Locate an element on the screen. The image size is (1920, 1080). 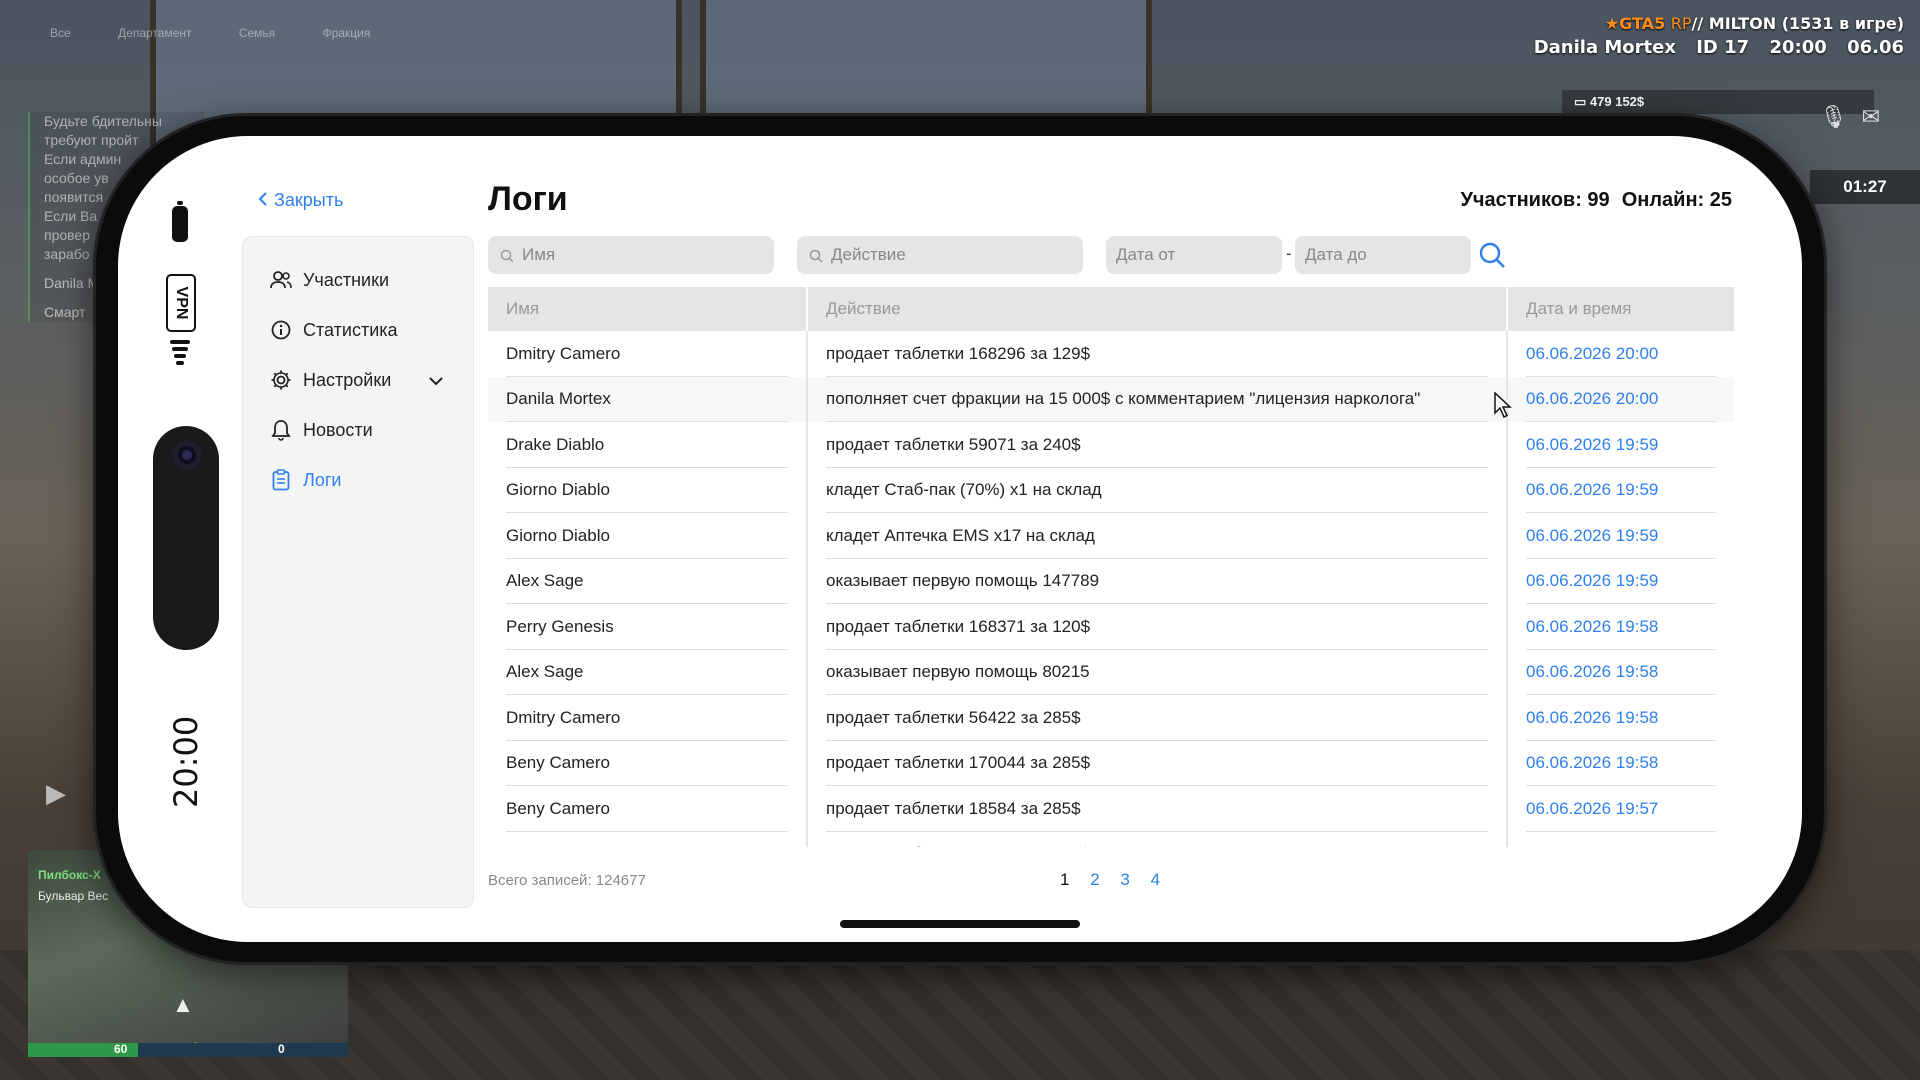
cell-name: Giorno Diablo is located at coordinates (647, 491).